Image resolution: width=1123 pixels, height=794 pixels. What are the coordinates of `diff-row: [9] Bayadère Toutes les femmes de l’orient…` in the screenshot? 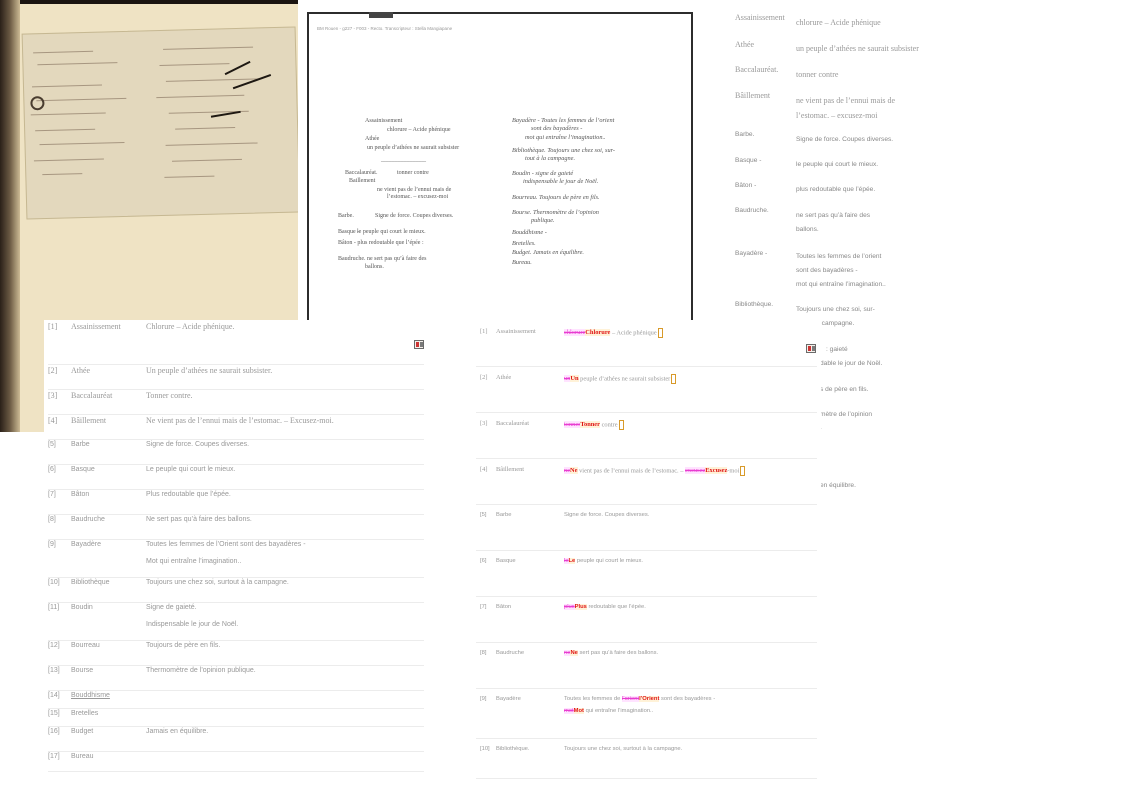 It's located at (646, 713).